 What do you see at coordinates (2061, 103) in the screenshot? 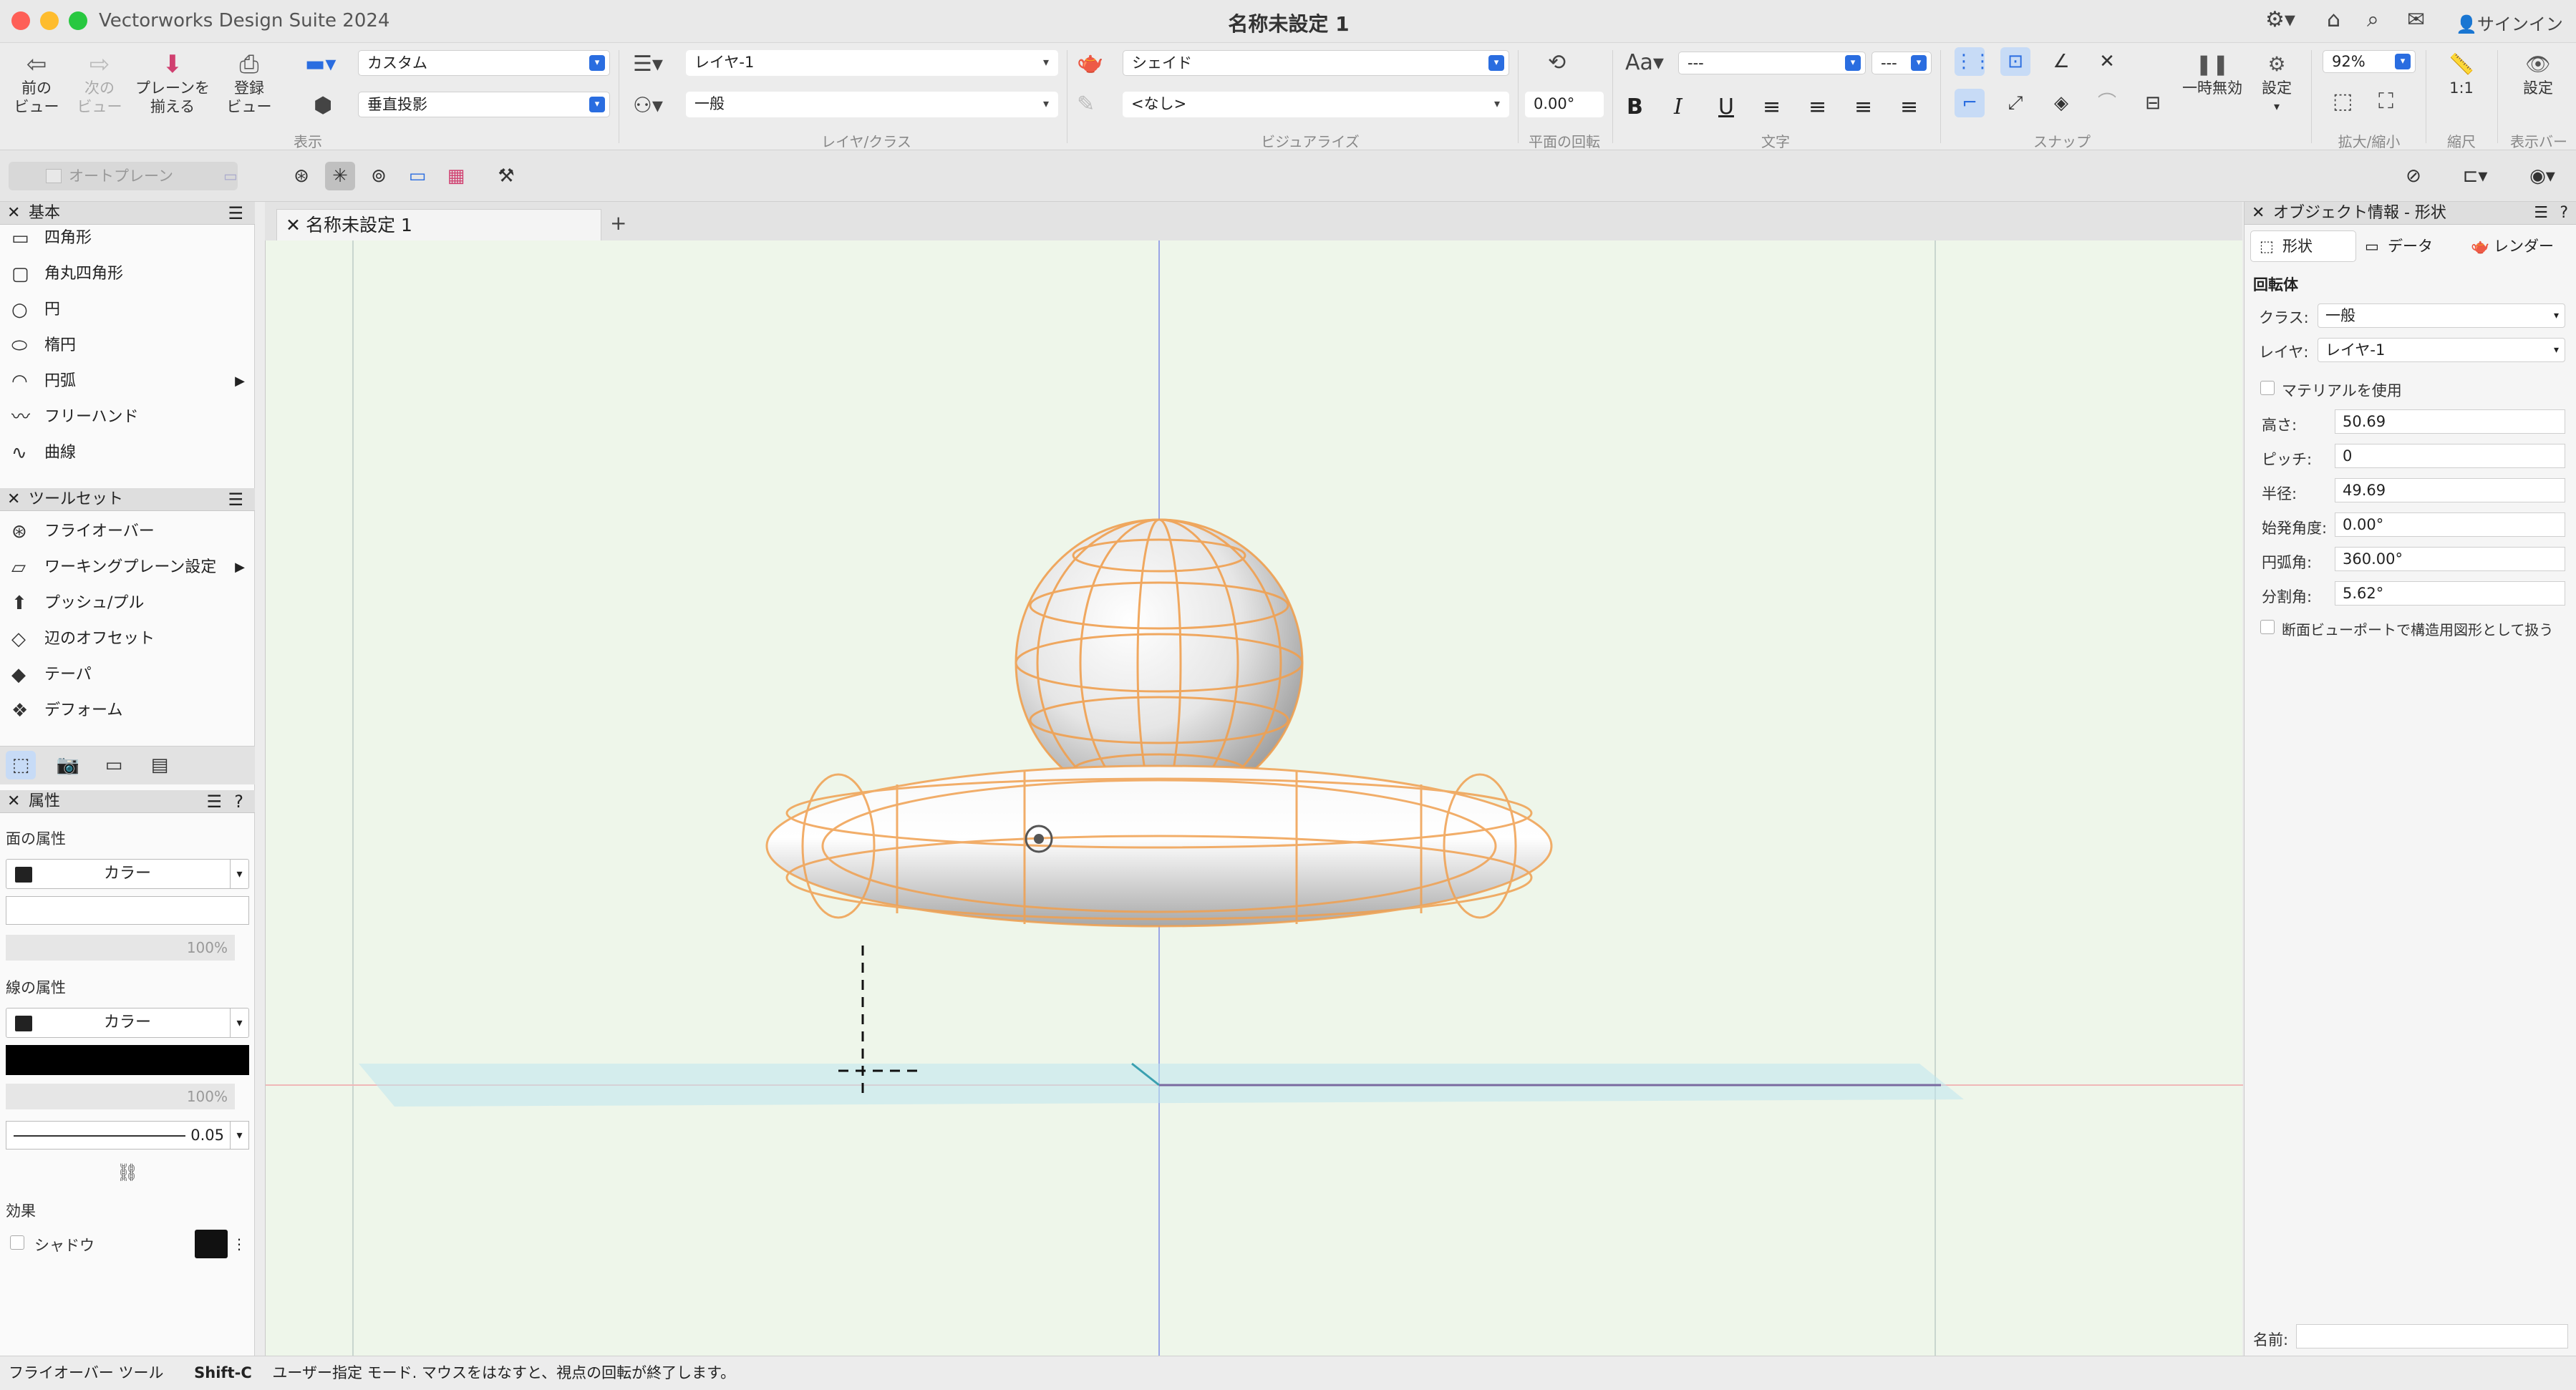
I see `snap-tangent-icon: ◈` at bounding box center [2061, 103].